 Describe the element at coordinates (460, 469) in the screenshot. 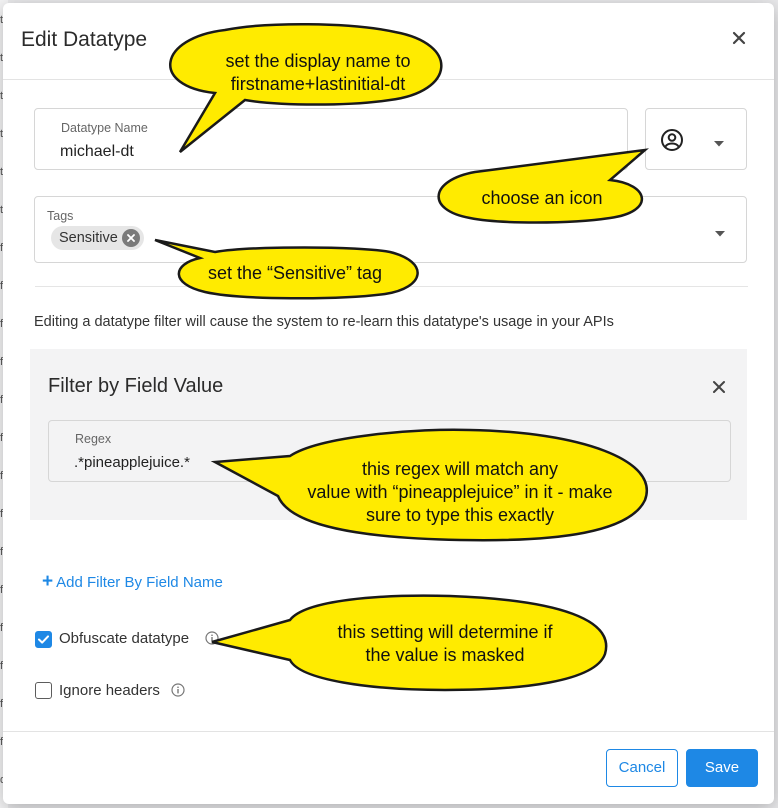

I see `callout-regex-line-1: this regex will match any` at that location.